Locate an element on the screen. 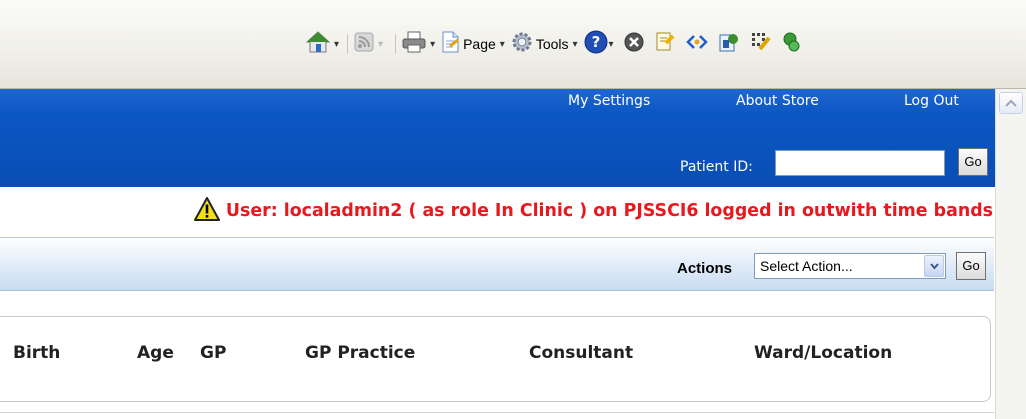  home-icon is located at coordinates (318, 44).